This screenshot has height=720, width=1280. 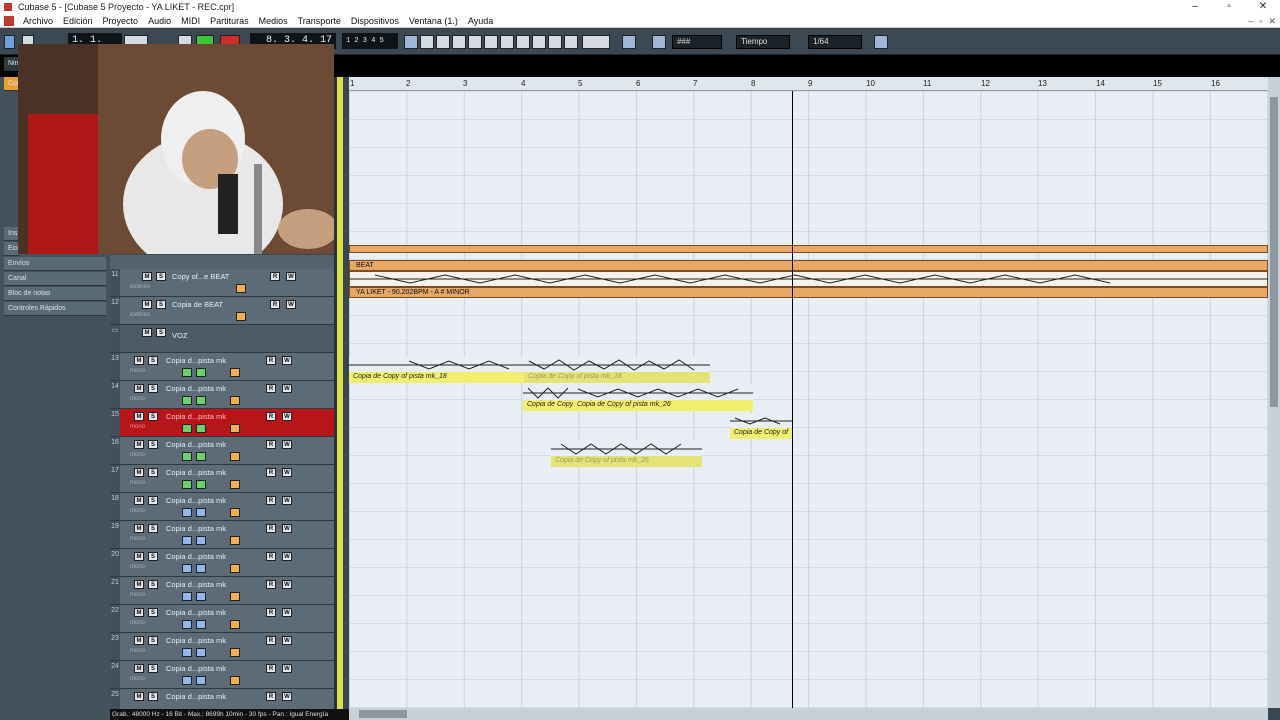 What do you see at coordinates (224, 675) in the screenshot?
I see `track-row: 24 M S Copia d...pista mk R W mono` at bounding box center [224, 675].